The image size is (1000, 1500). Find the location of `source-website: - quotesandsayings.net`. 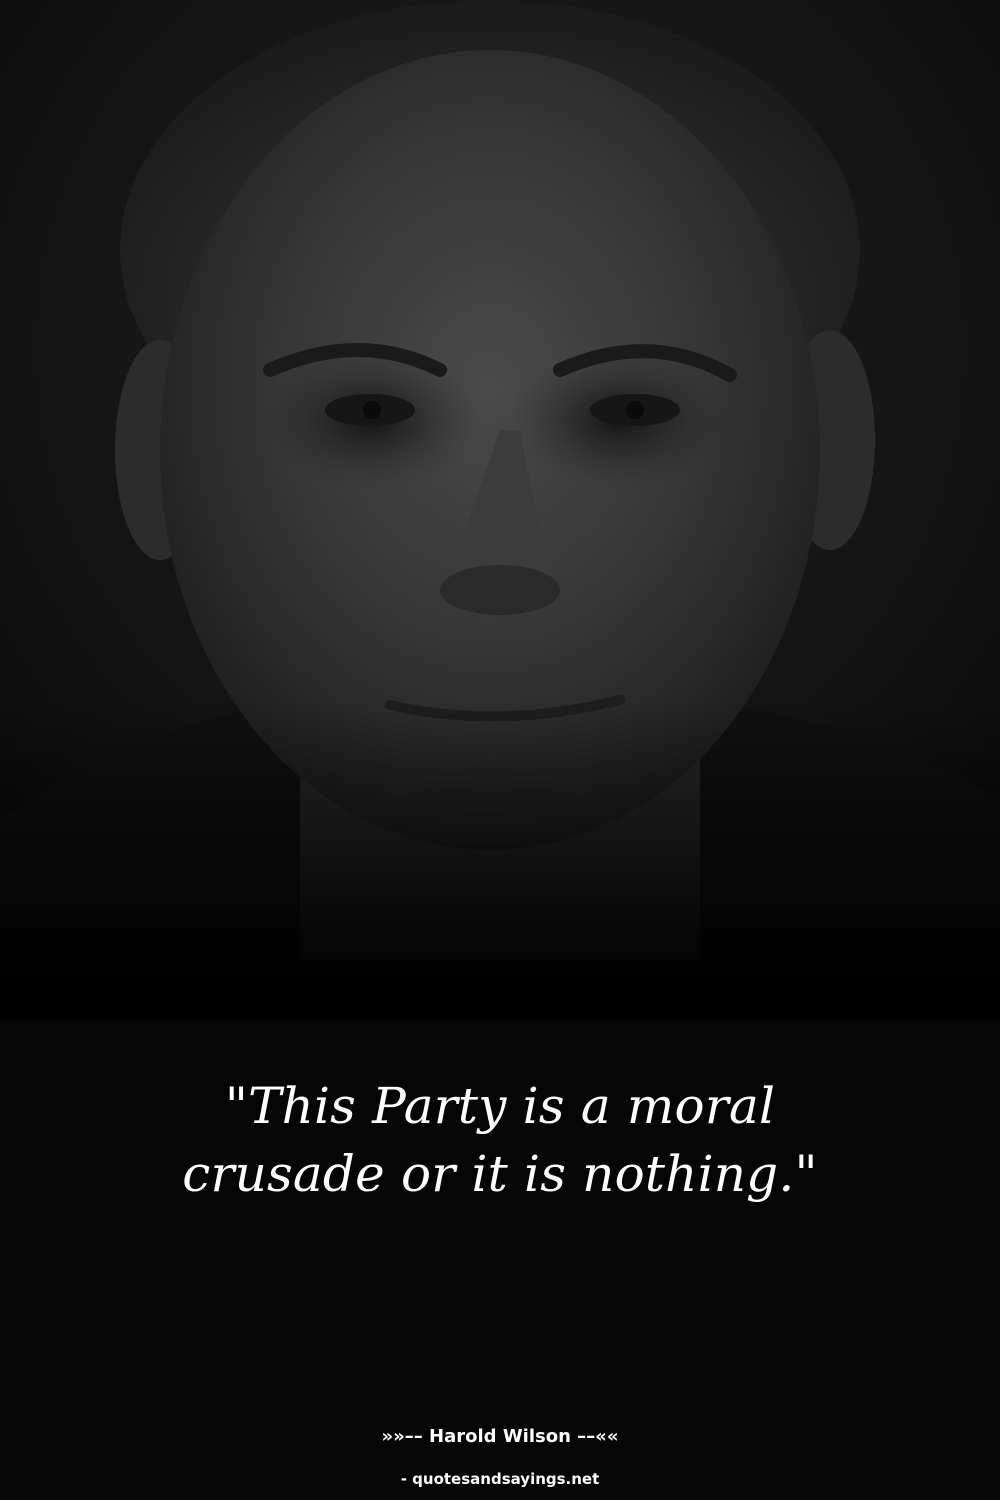

source-website: - quotesandsayings.net is located at coordinates (500, 1479).